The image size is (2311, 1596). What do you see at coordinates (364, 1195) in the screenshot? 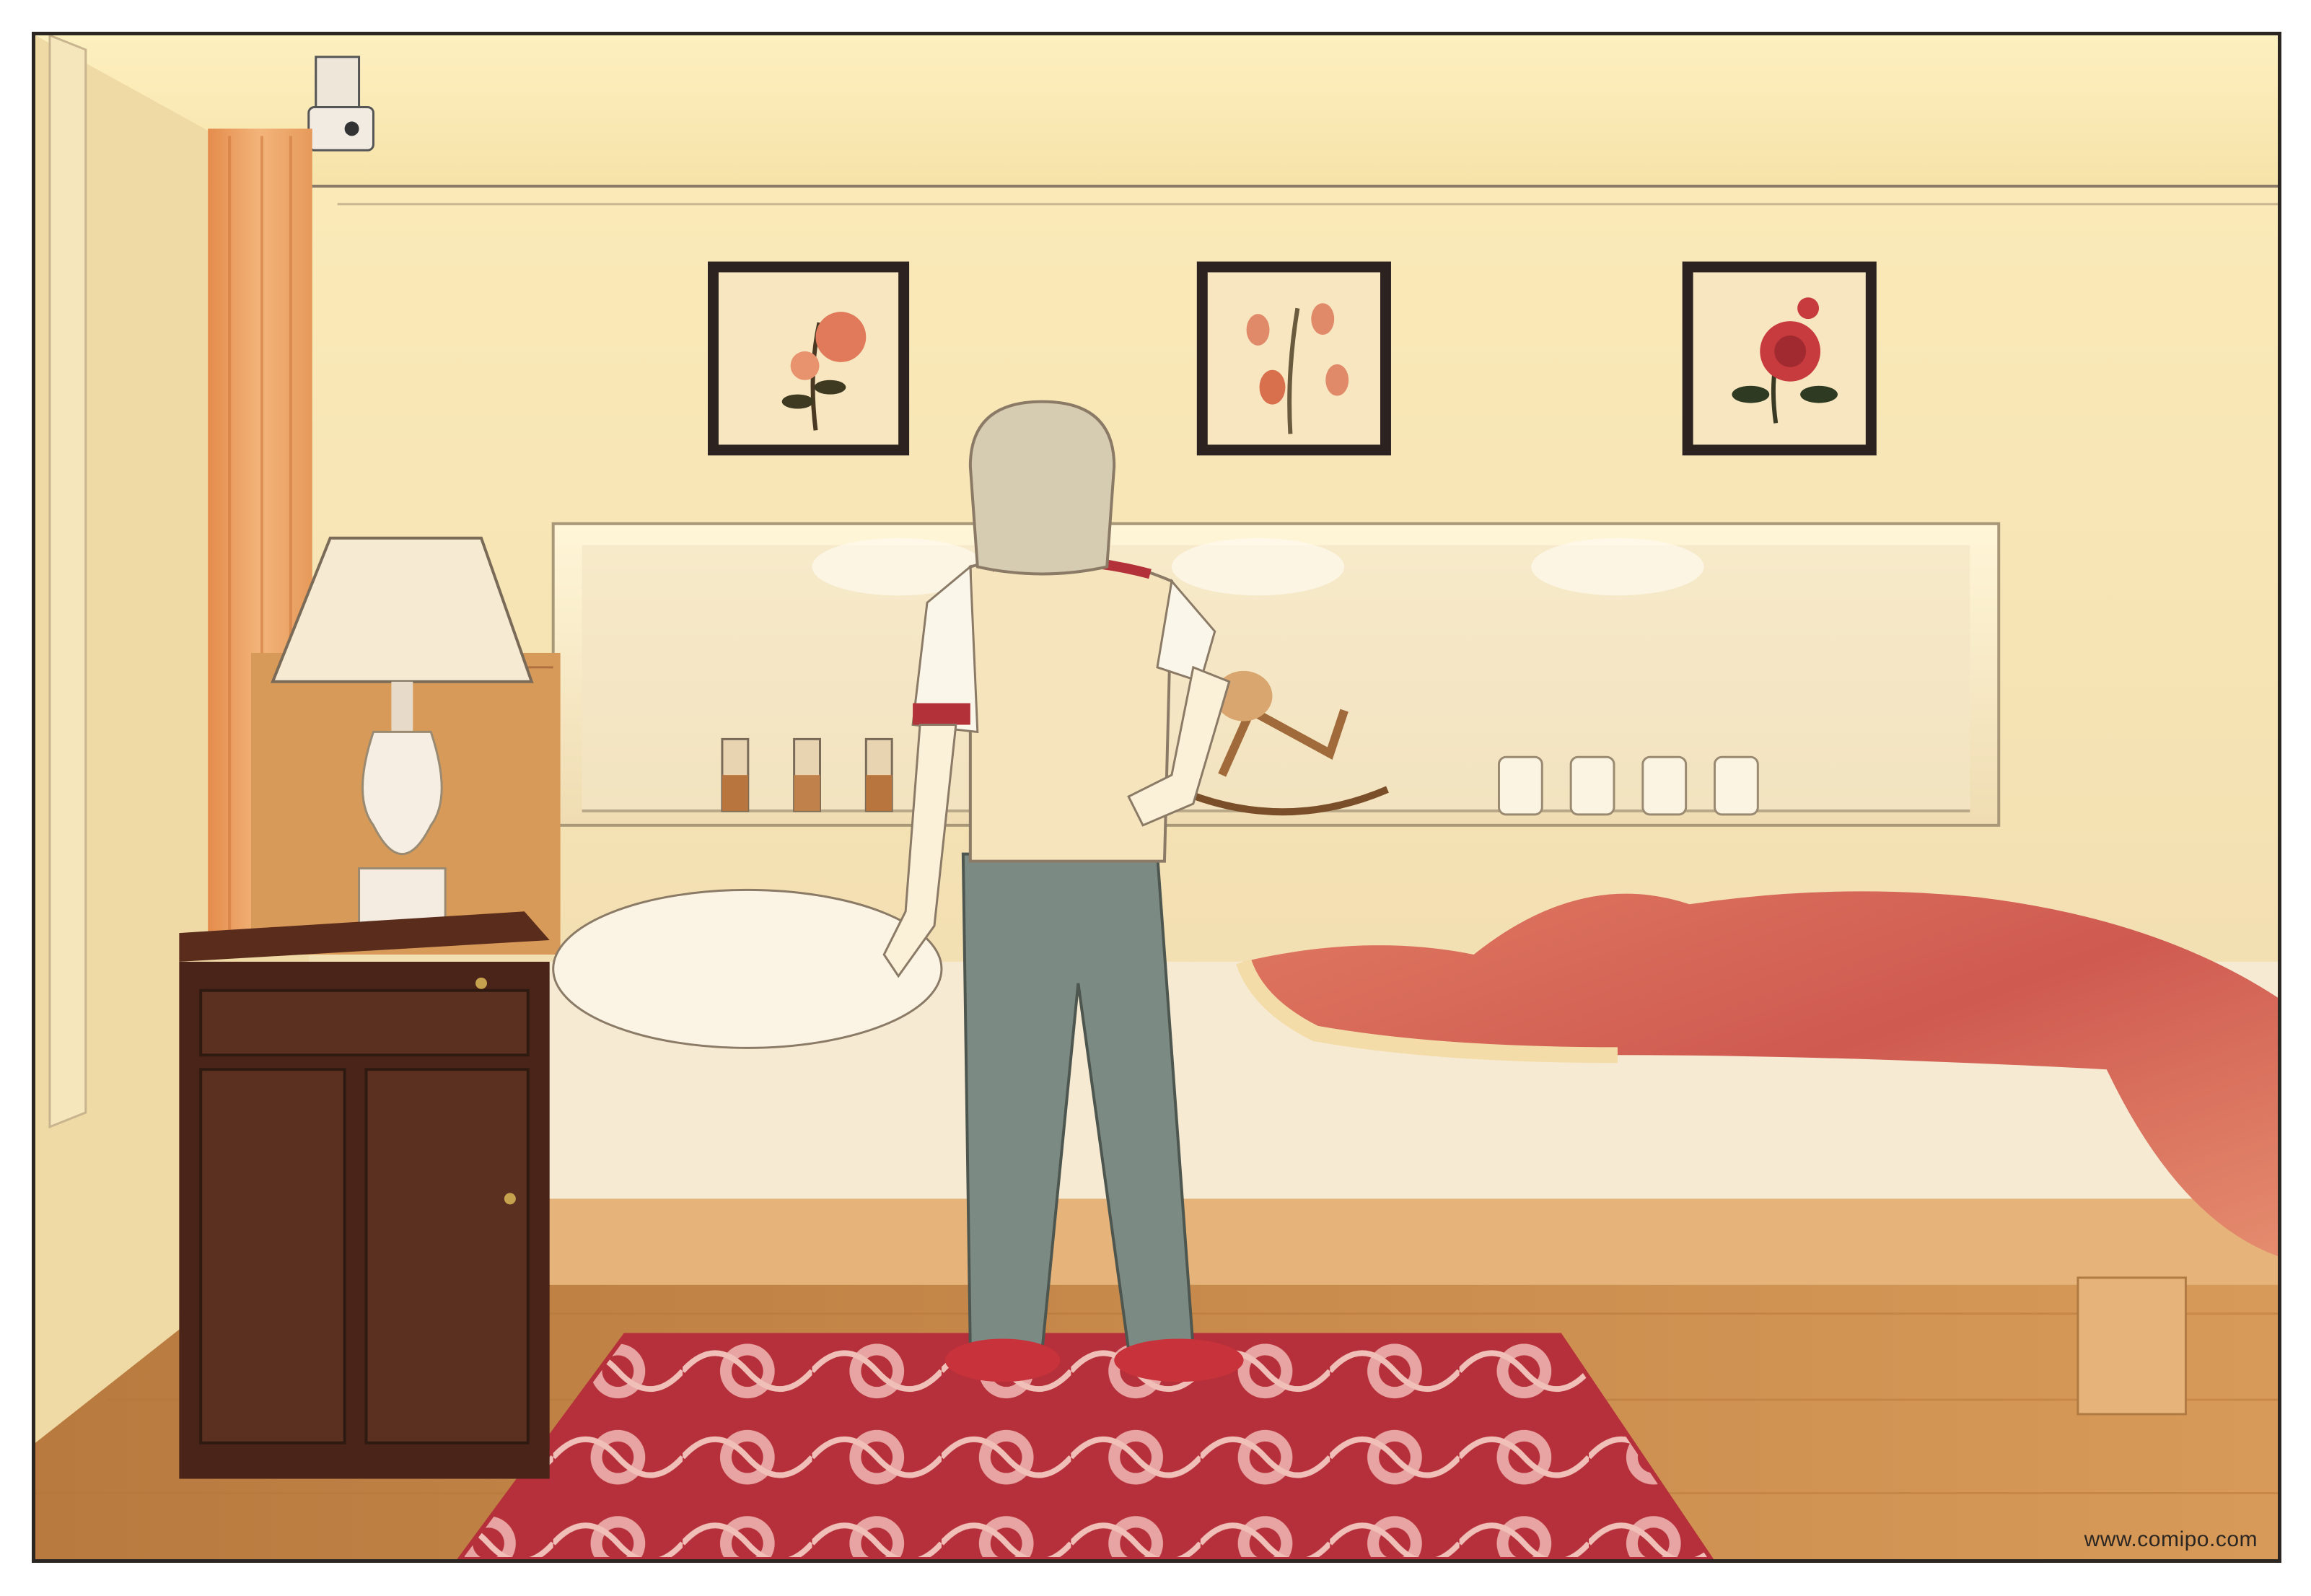
I see `nightstand` at bounding box center [364, 1195].